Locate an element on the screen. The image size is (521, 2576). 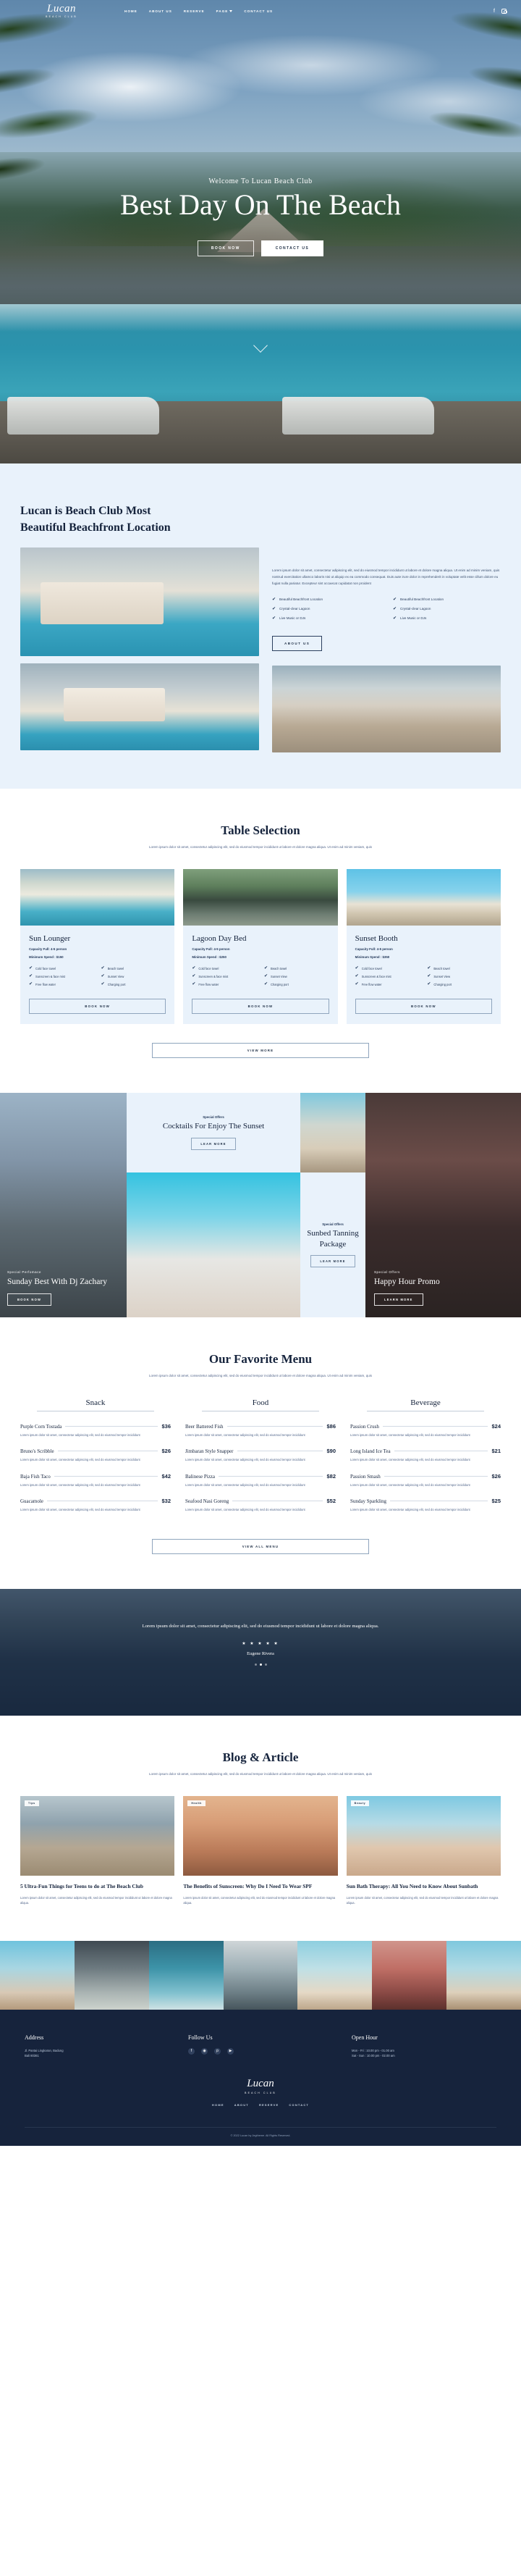
footer-nav-reserve: RESERVE is located at coordinates (269, 2105).